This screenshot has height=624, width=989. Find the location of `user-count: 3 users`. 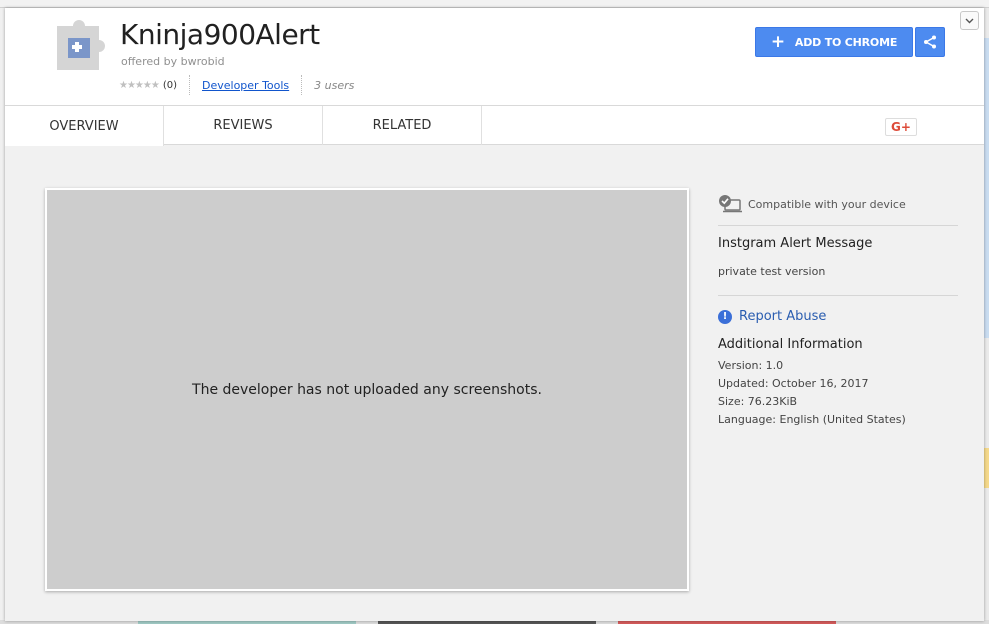

user-count: 3 users is located at coordinates (334, 85).